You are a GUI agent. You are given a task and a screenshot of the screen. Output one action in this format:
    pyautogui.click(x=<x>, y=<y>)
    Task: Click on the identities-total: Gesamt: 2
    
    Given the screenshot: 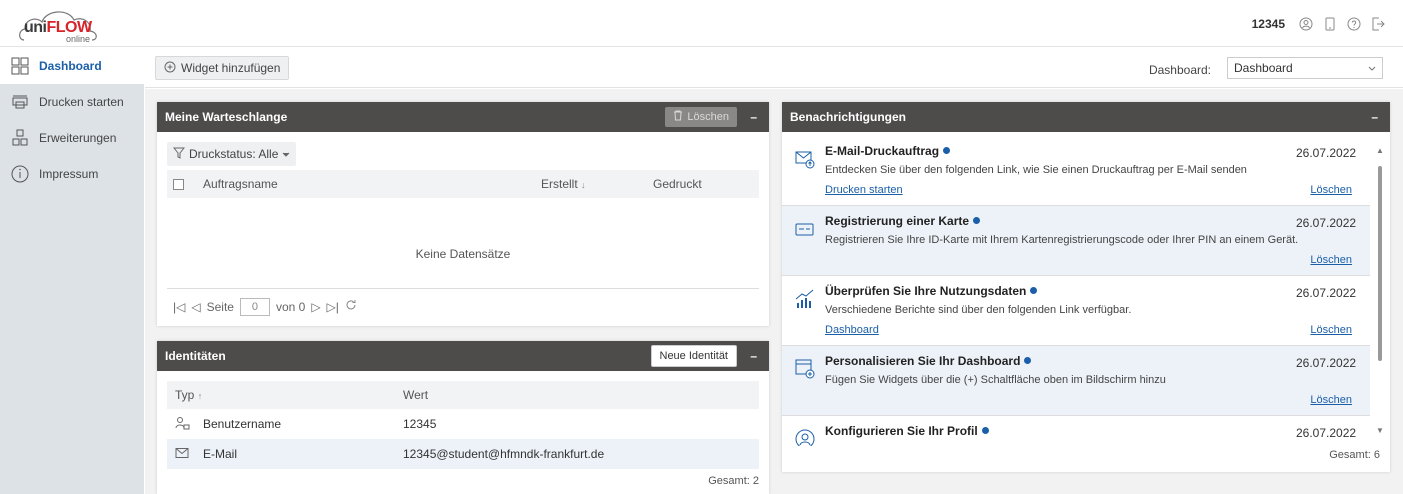 What is the action you would take?
    pyautogui.click(x=733, y=481)
    